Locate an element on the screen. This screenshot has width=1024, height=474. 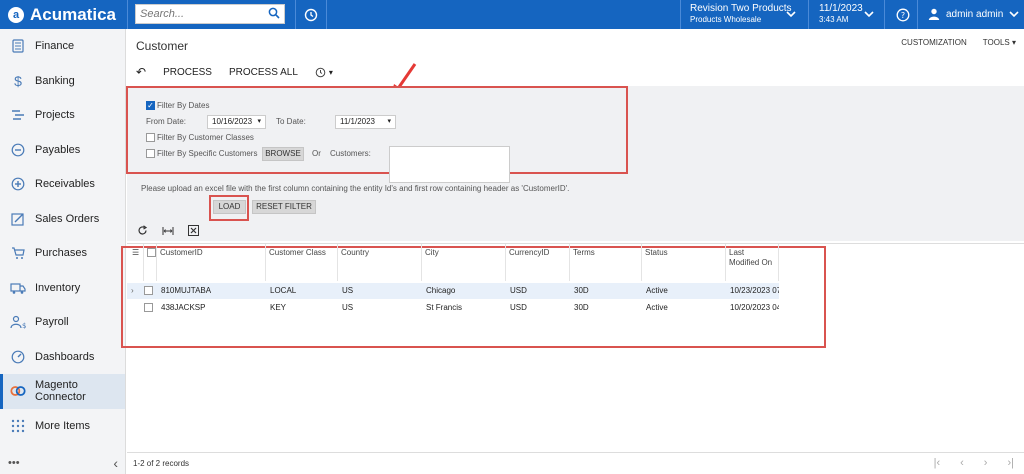
search-box is located at coordinates (210, 14).